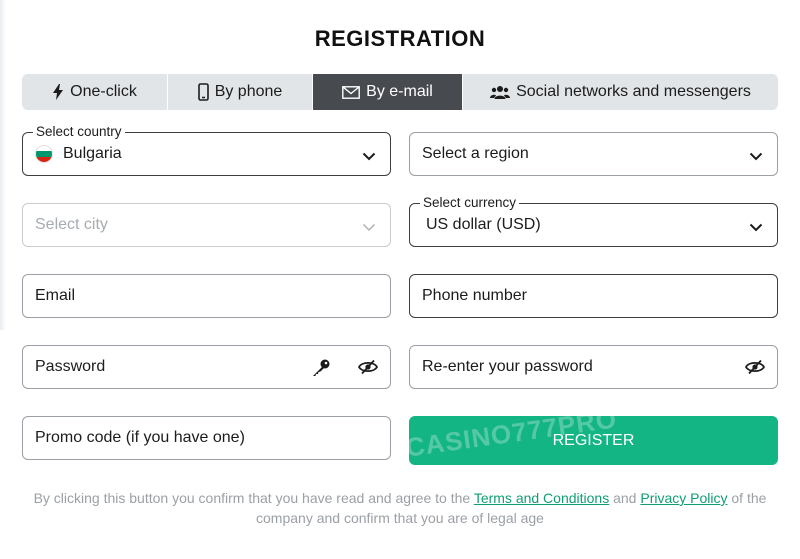 The image size is (800, 559). What do you see at coordinates (475, 153) in the screenshot?
I see `region-select-placeholder: Select a region` at bounding box center [475, 153].